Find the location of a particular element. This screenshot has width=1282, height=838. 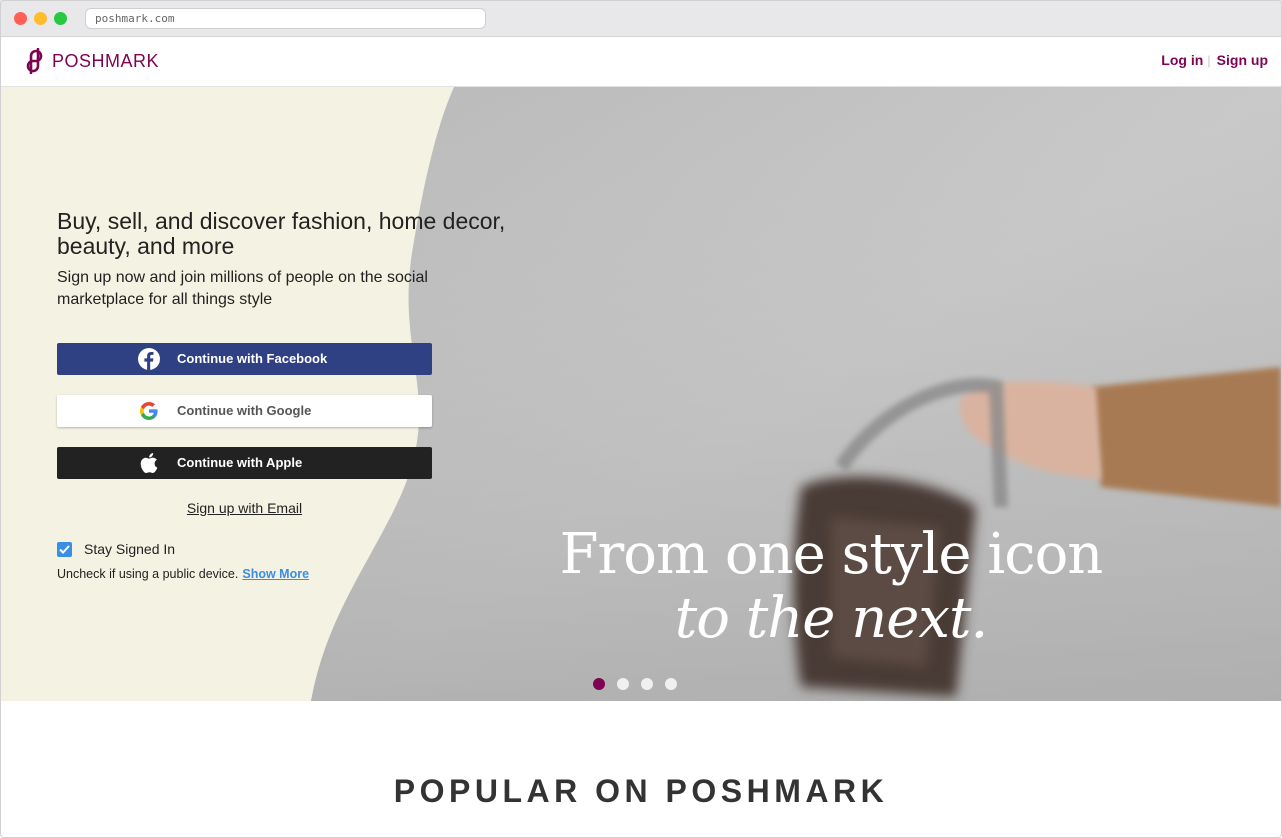

continue-with-apple-button: Continue with Apple is located at coordinates (244, 463).